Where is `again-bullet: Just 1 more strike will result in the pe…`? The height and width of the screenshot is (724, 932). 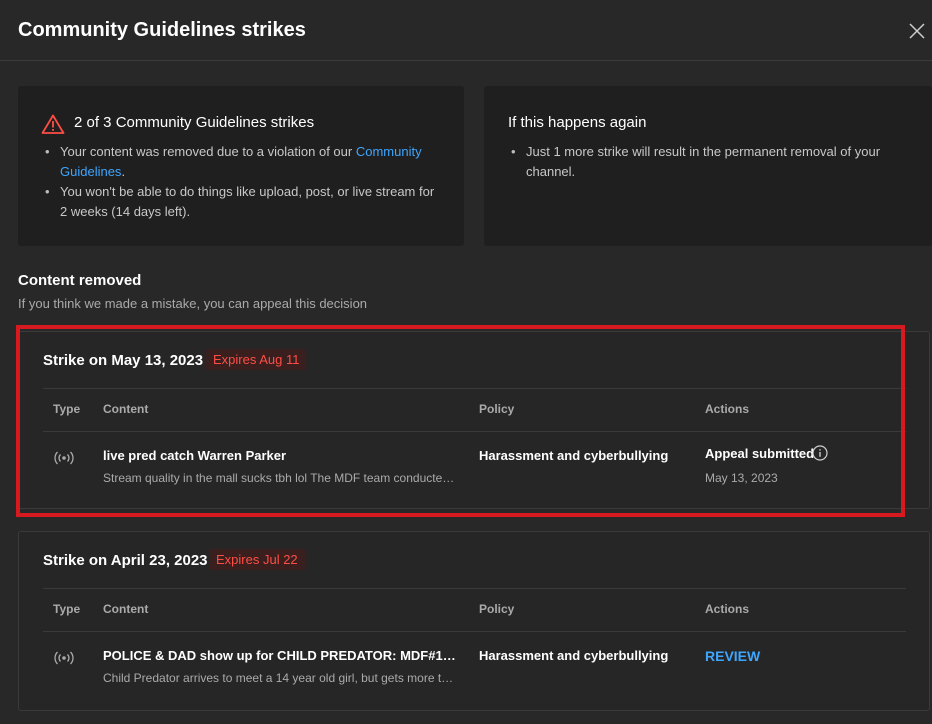
again-bullet: Just 1 more strike will result in the pe… is located at coordinates (700, 162).